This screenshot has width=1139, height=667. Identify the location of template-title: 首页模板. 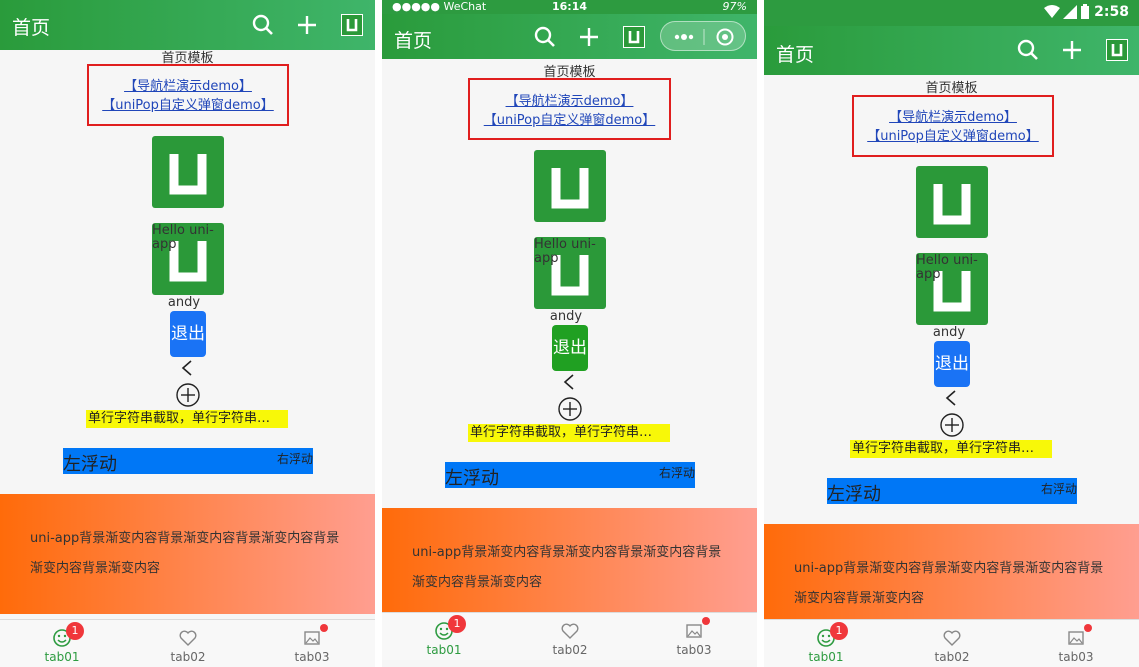
(951, 88).